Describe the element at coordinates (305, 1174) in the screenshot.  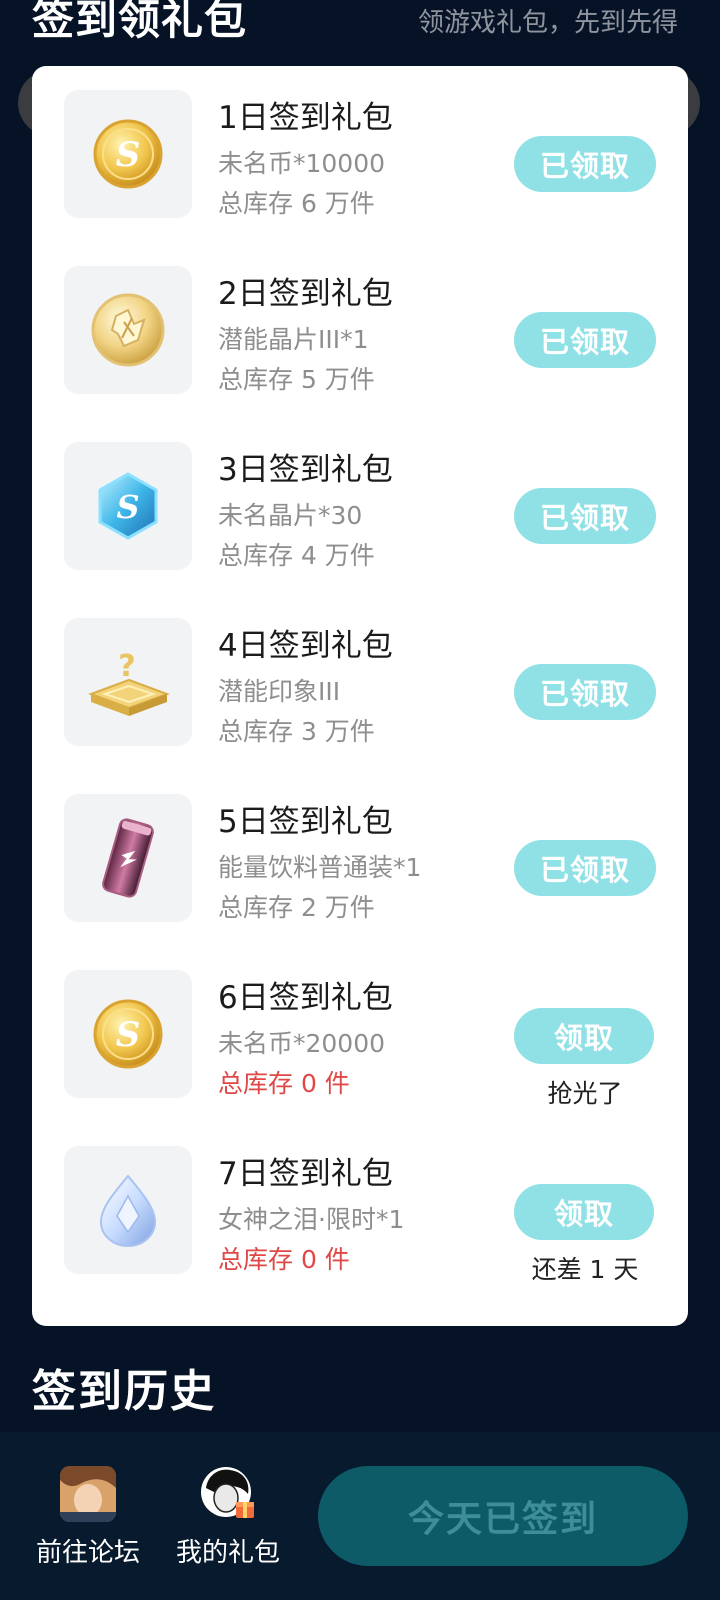
I see `gift-title: 7日签到礼包` at that location.